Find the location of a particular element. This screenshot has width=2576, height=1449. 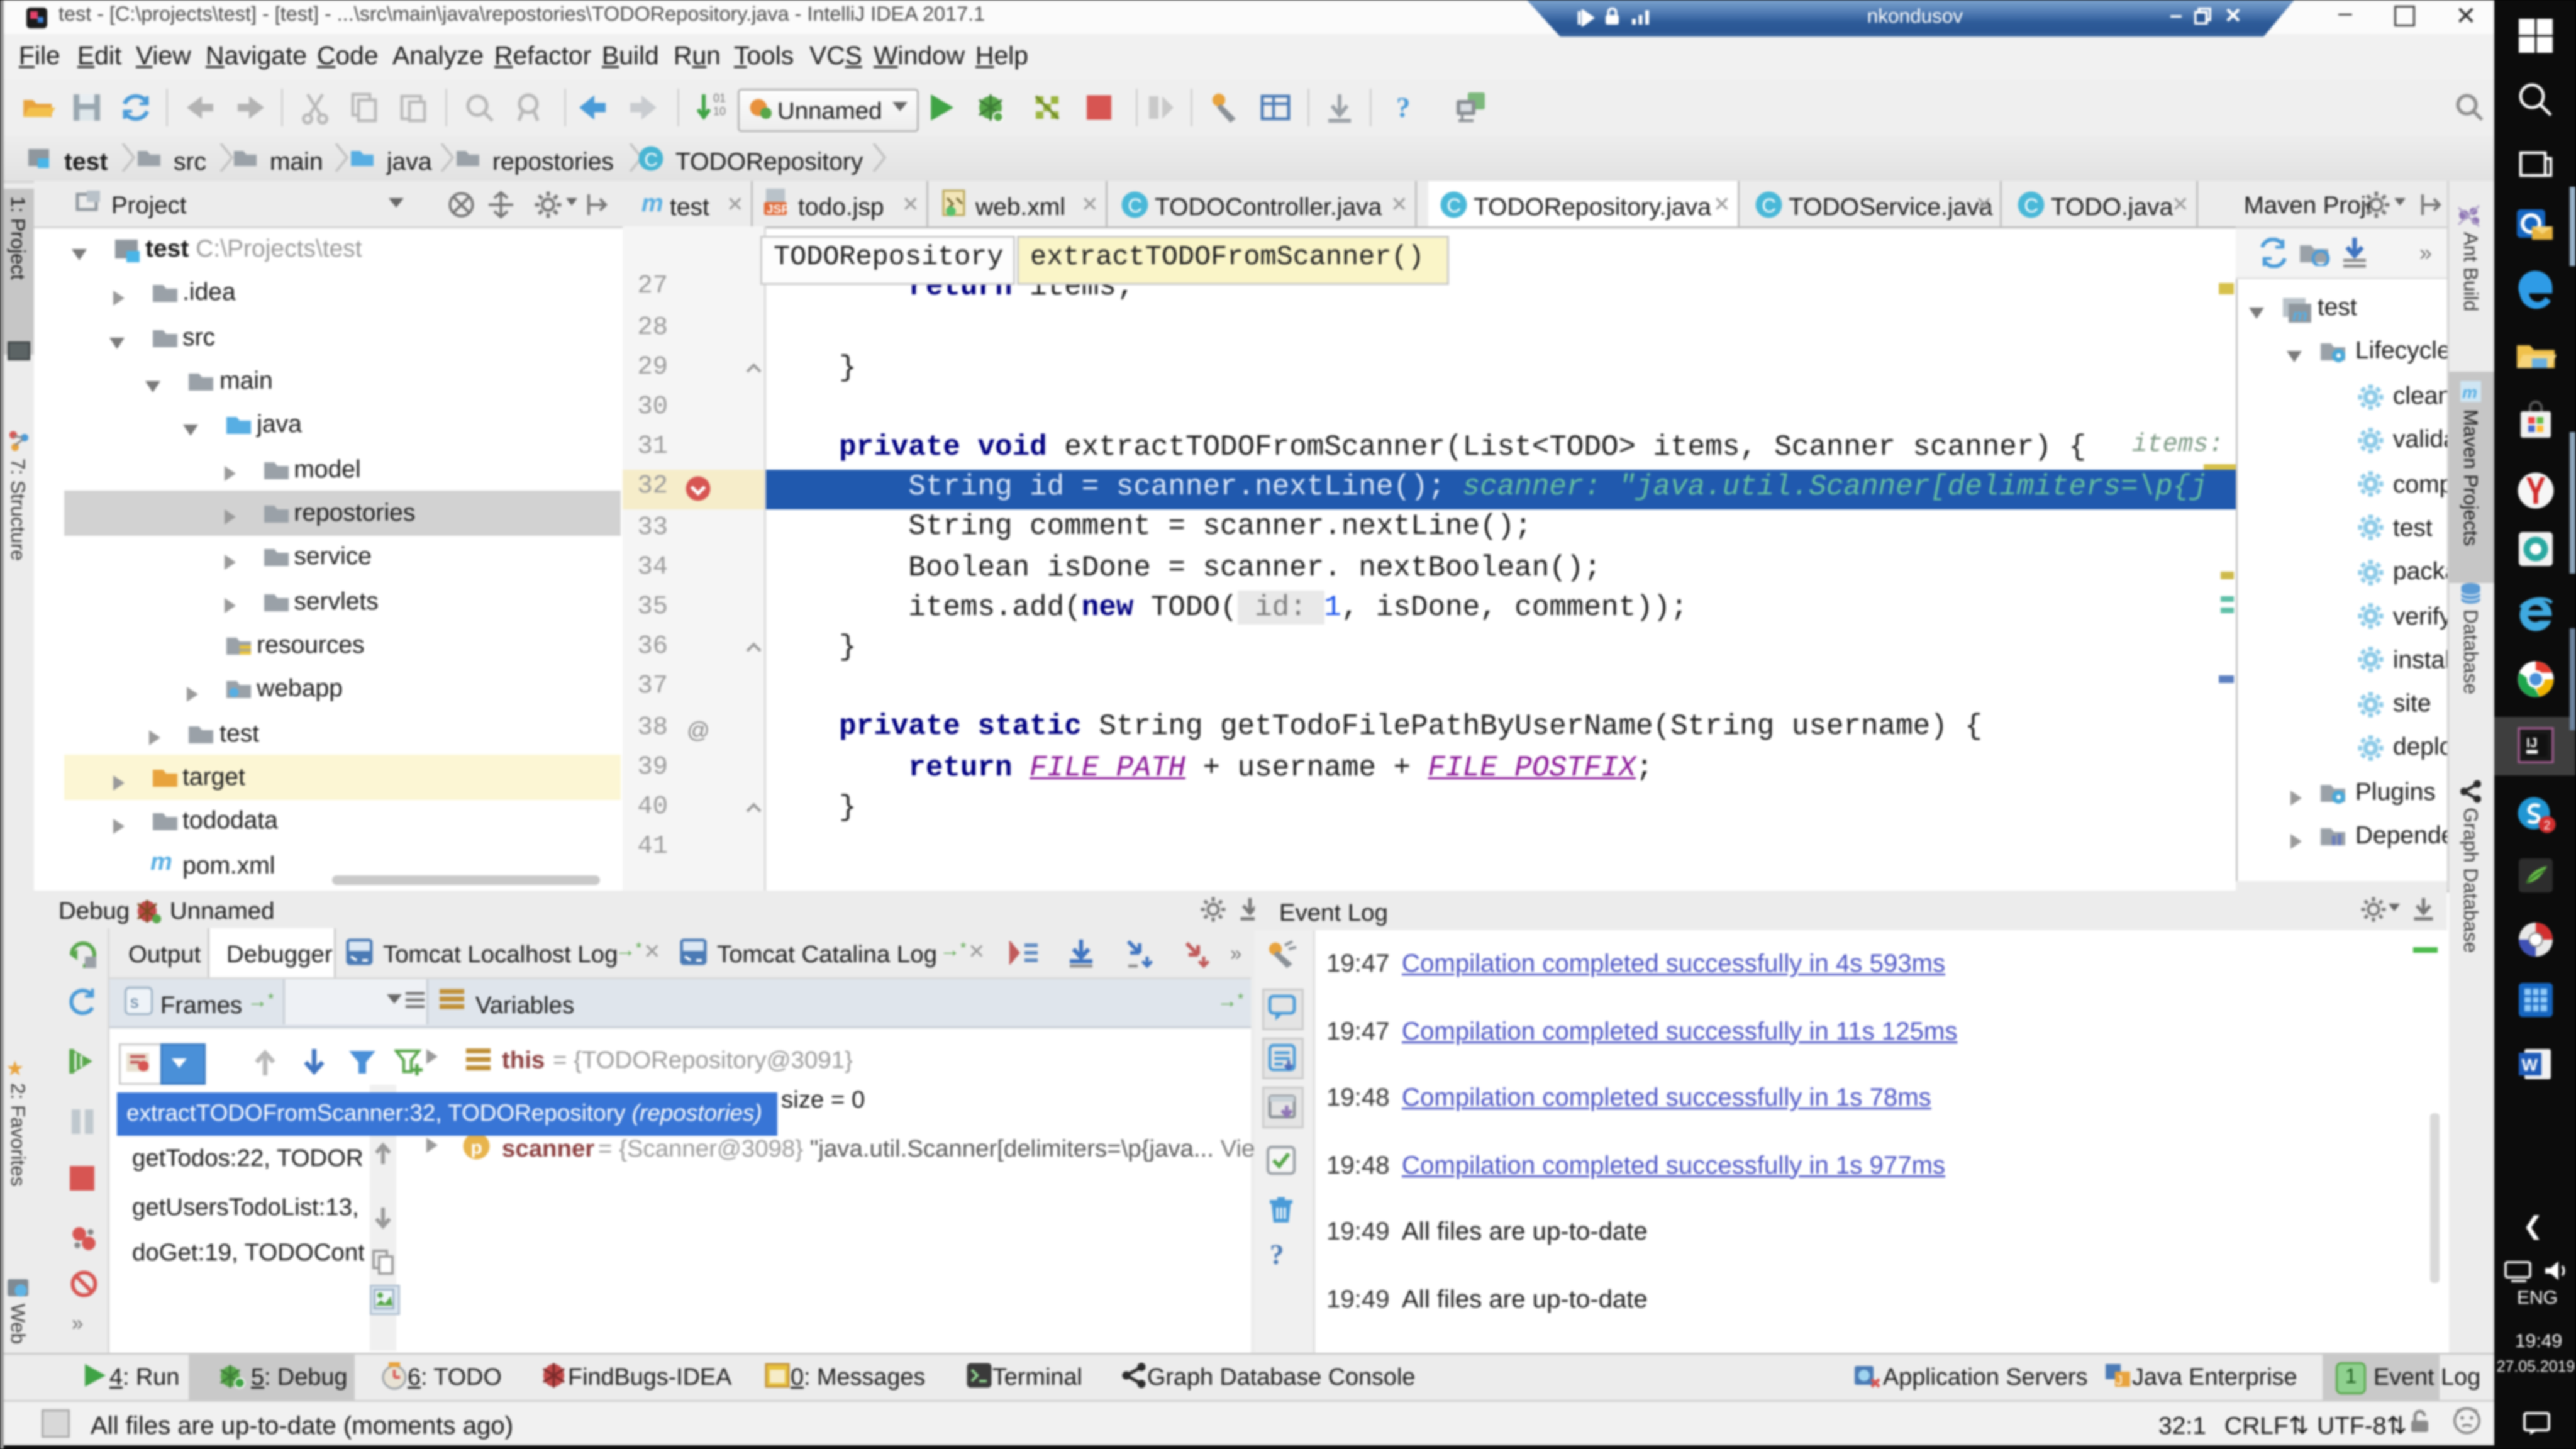

svg-text: s is located at coordinates (134, 1001).